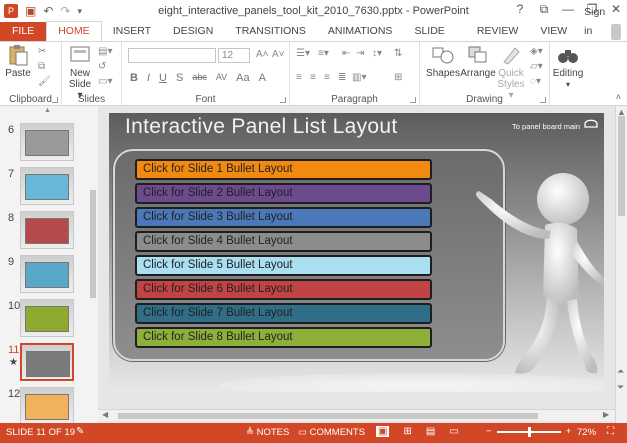 This screenshot has height=443, width=627. Describe the element at coordinates (93, 244) in the screenshot. I see `thumbnail-scroll-thumb` at that location.